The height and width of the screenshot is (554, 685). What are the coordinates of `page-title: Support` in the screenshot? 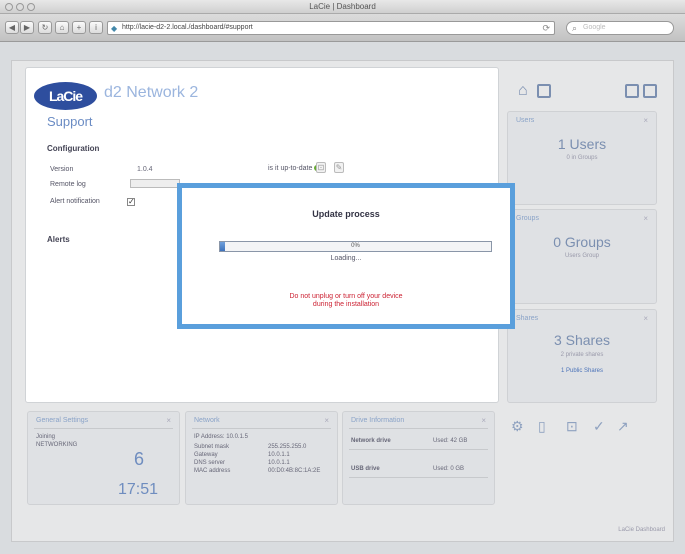 It's located at (70, 121).